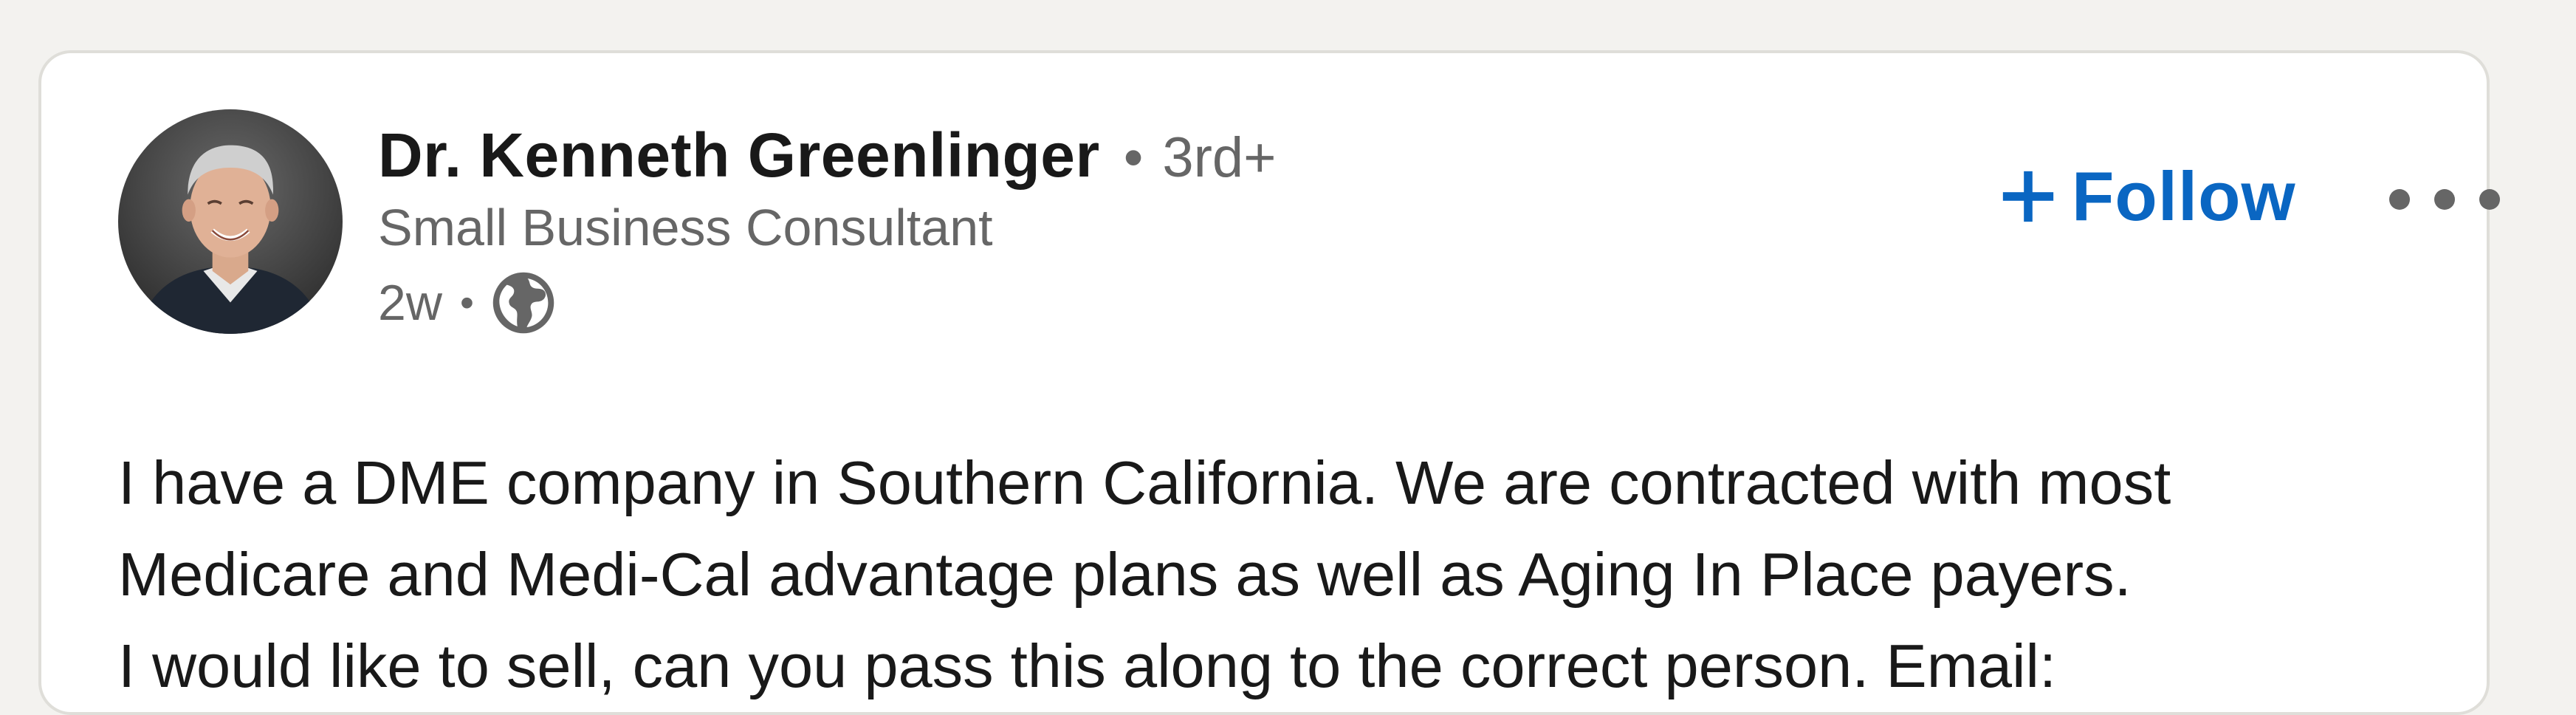 Image resolution: width=2576 pixels, height=715 pixels. I want to click on post-time: 2w, so click(410, 303).